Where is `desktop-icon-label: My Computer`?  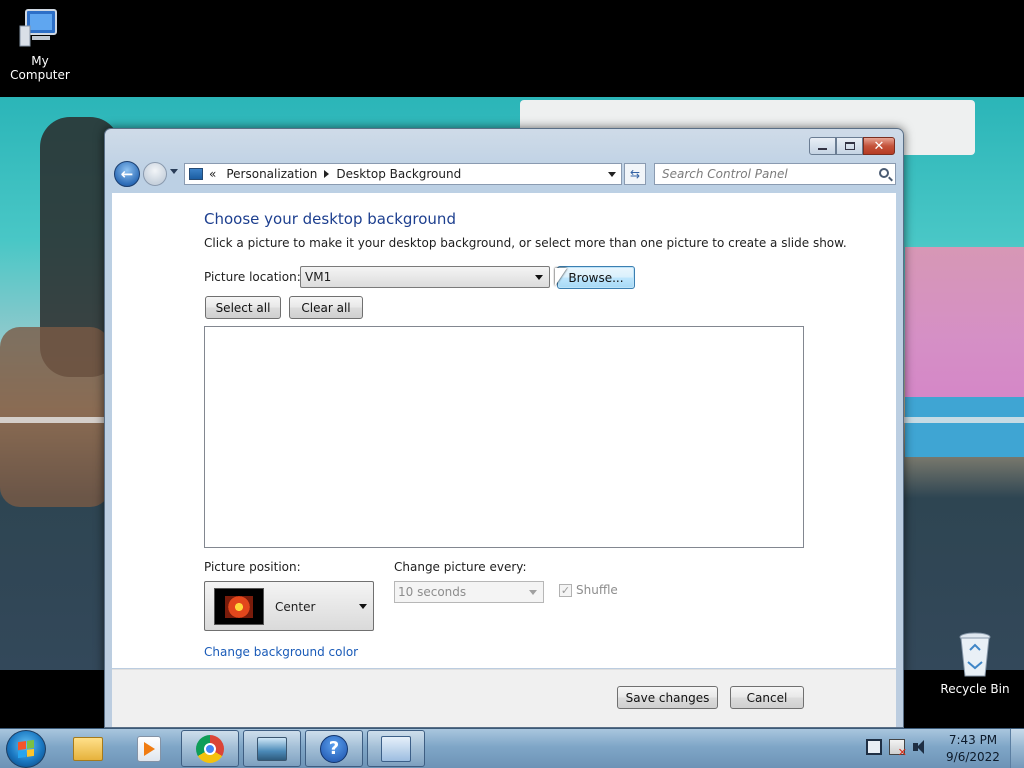
desktop-icon-label: My Computer is located at coordinates (40, 68).